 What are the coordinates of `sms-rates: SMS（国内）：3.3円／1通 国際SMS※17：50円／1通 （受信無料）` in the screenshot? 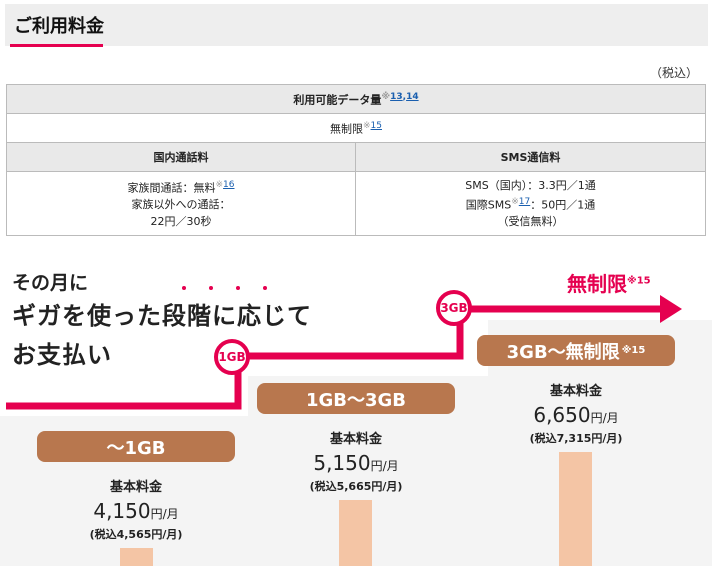 It's located at (530, 203).